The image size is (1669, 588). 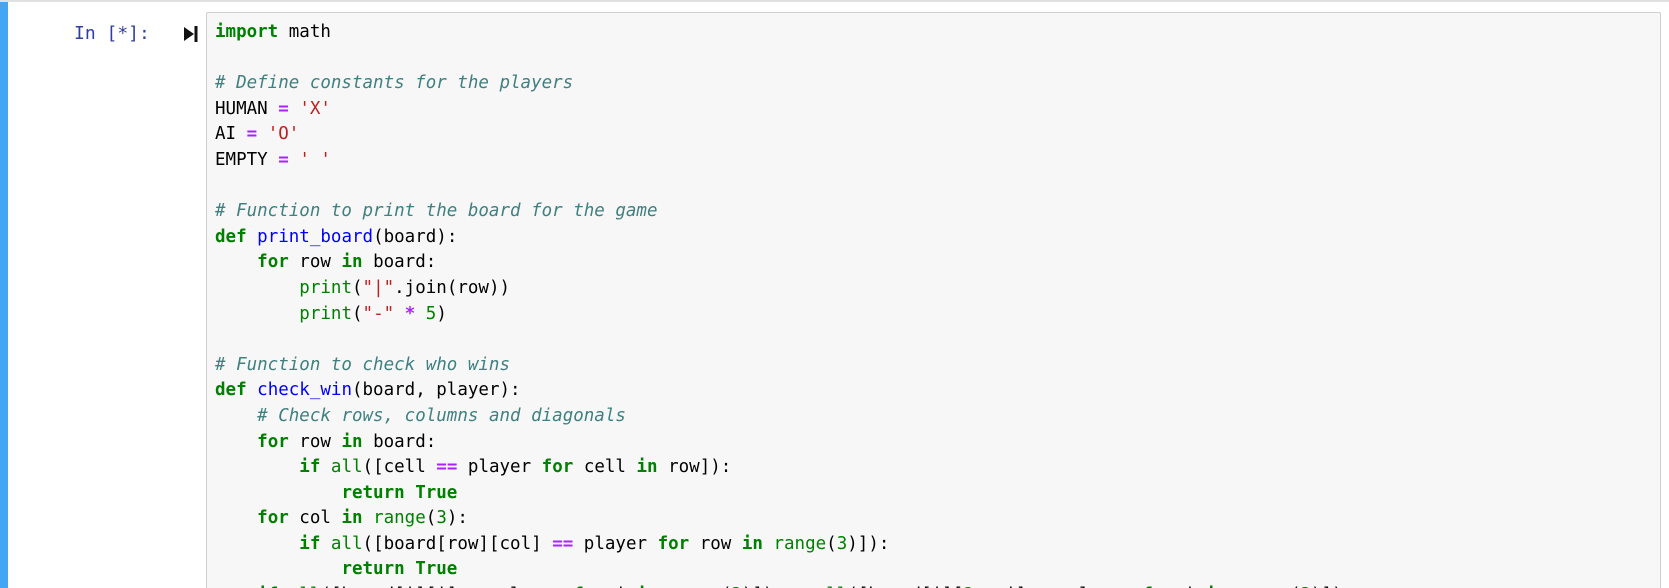 What do you see at coordinates (304, 390) in the screenshot?
I see `code-token: check_win` at bounding box center [304, 390].